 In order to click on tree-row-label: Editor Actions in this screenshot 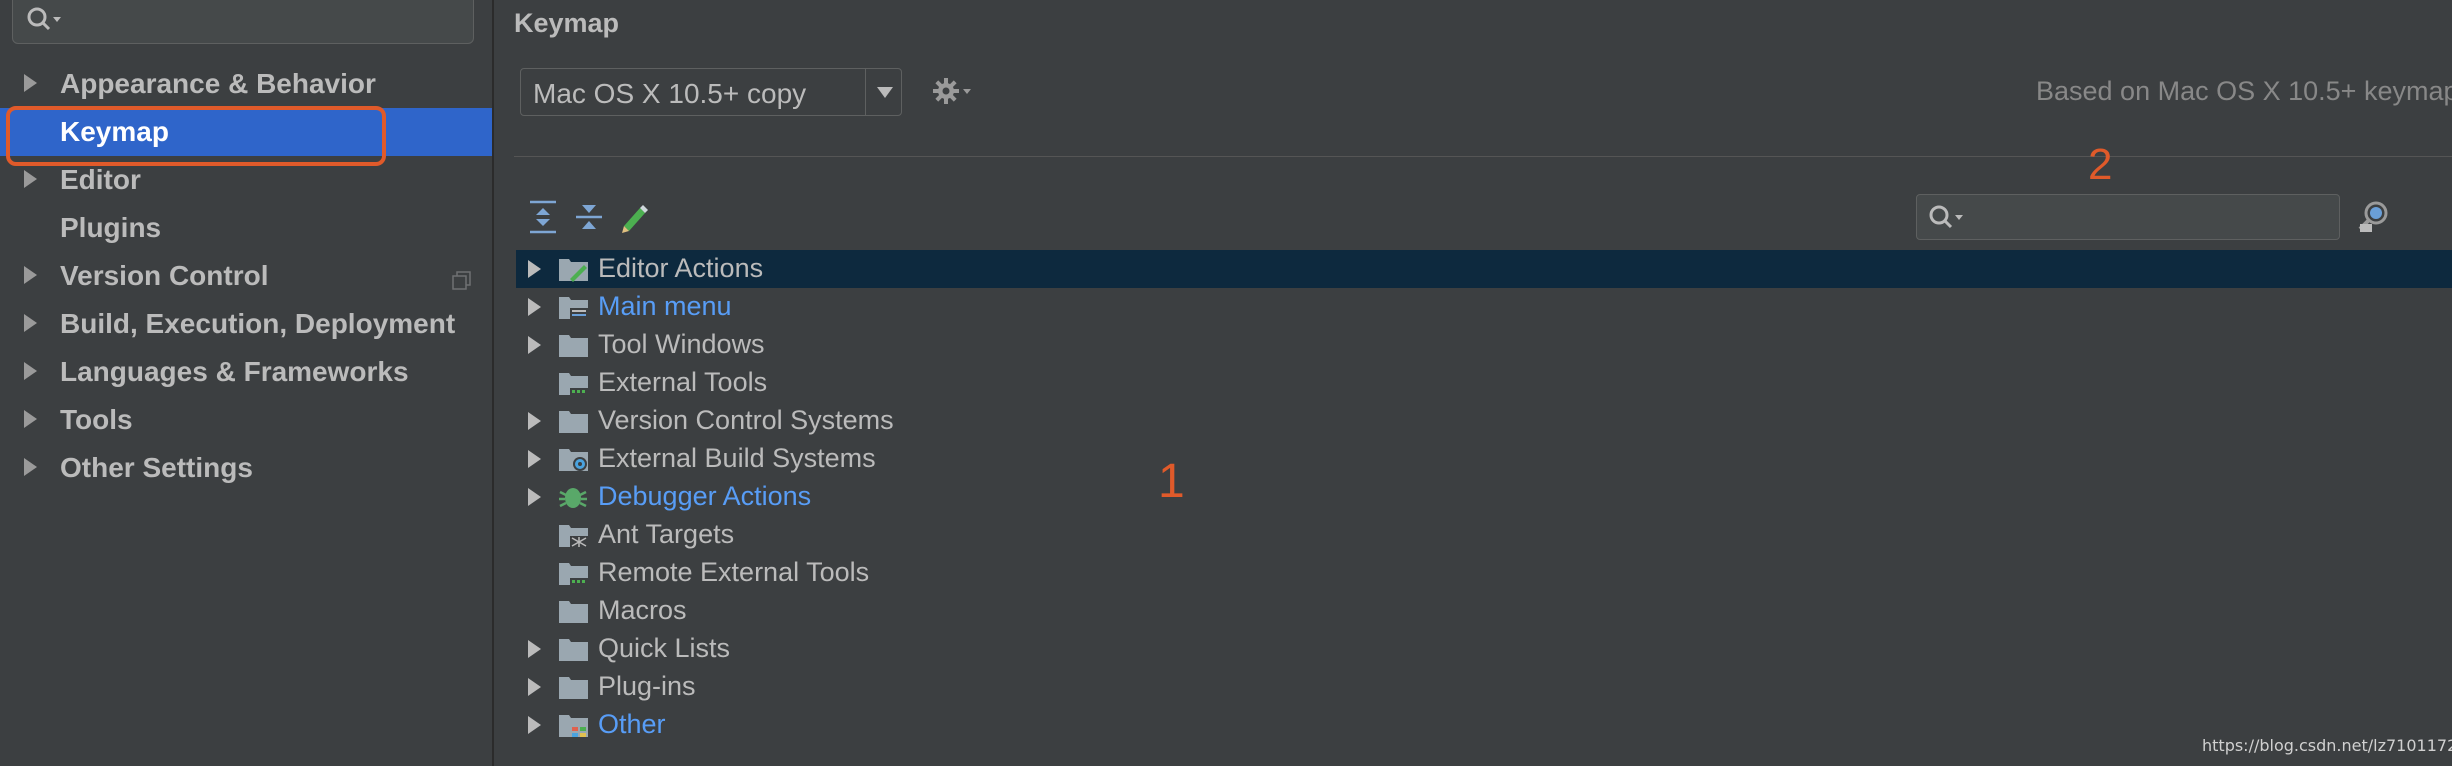, I will do `click(681, 268)`.